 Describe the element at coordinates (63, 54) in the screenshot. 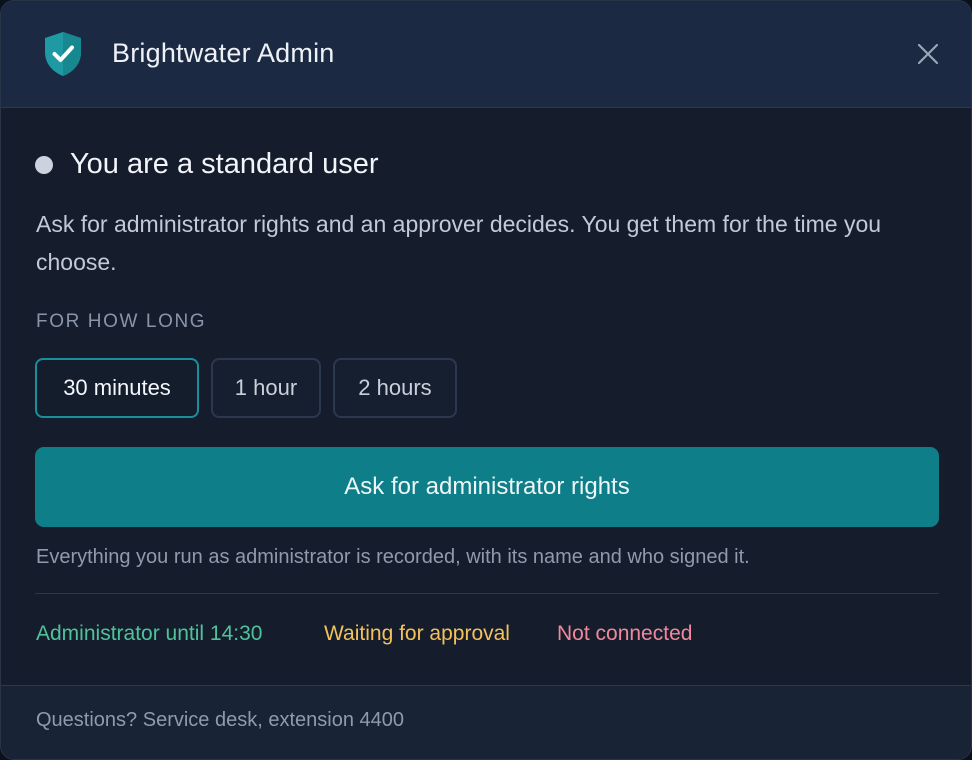

I see `shield-check-icon` at that location.